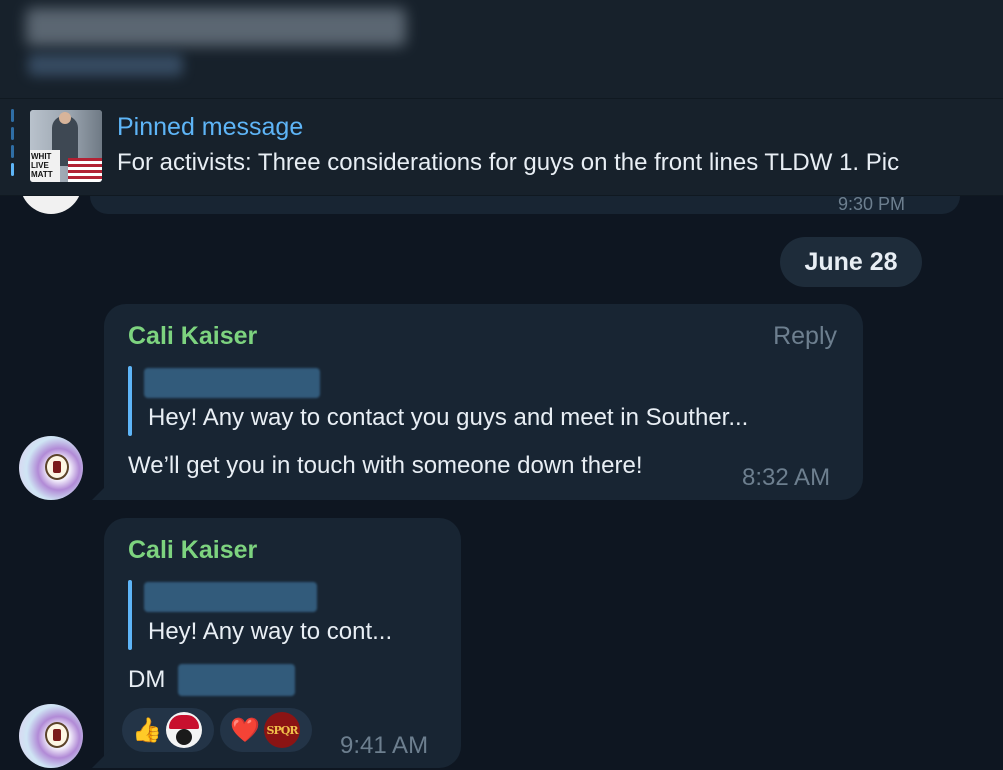 The height and width of the screenshot is (770, 1003). Describe the element at coordinates (851, 262) in the screenshot. I see `date-divider: June 28` at that location.